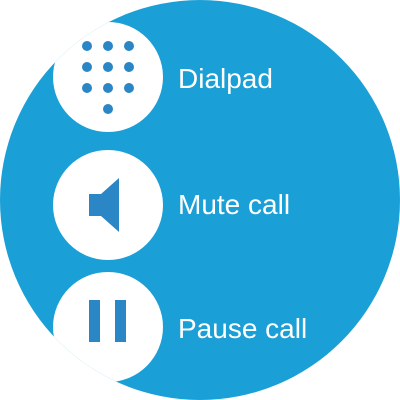 Image resolution: width=400 pixels, height=400 pixels. I want to click on dialpad-button, so click(108, 77).